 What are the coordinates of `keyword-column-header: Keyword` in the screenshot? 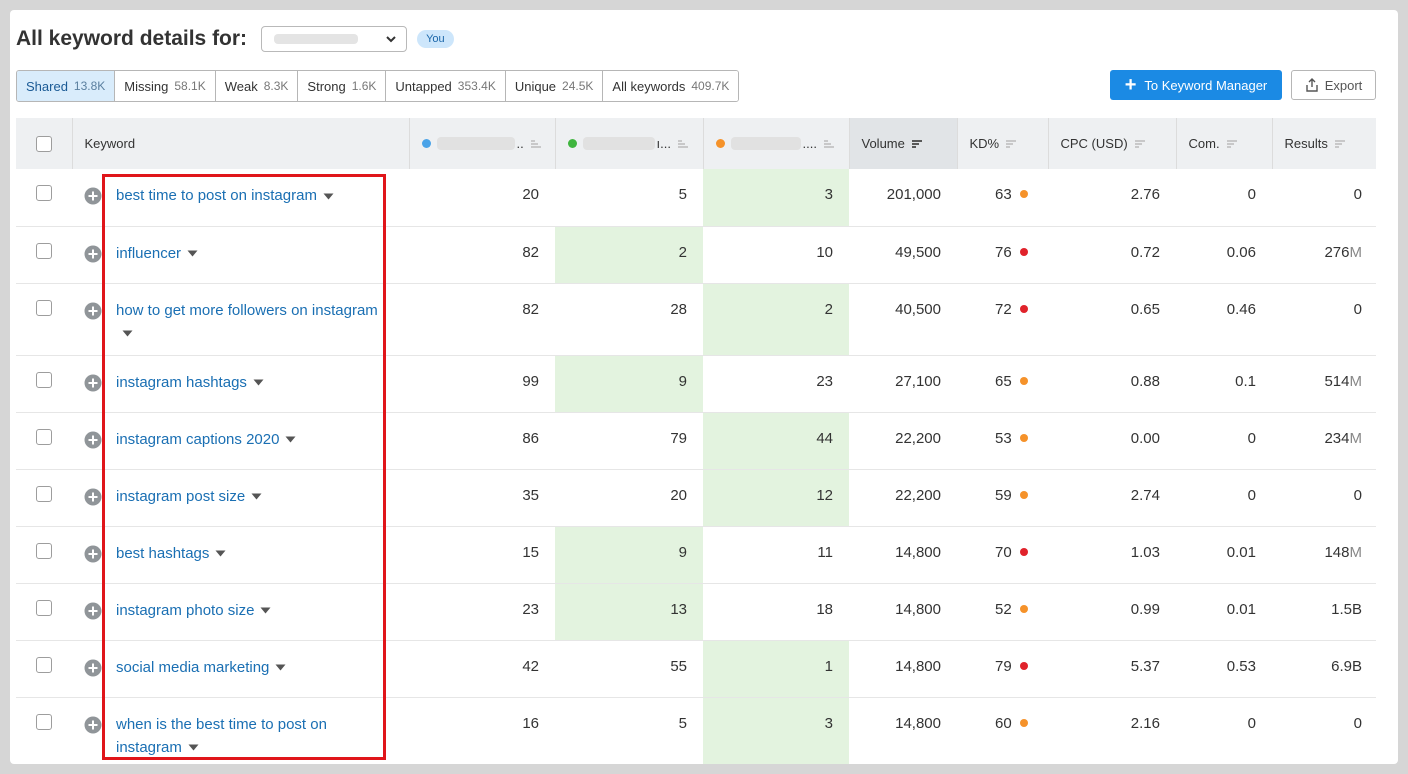 It's located at (241, 143).